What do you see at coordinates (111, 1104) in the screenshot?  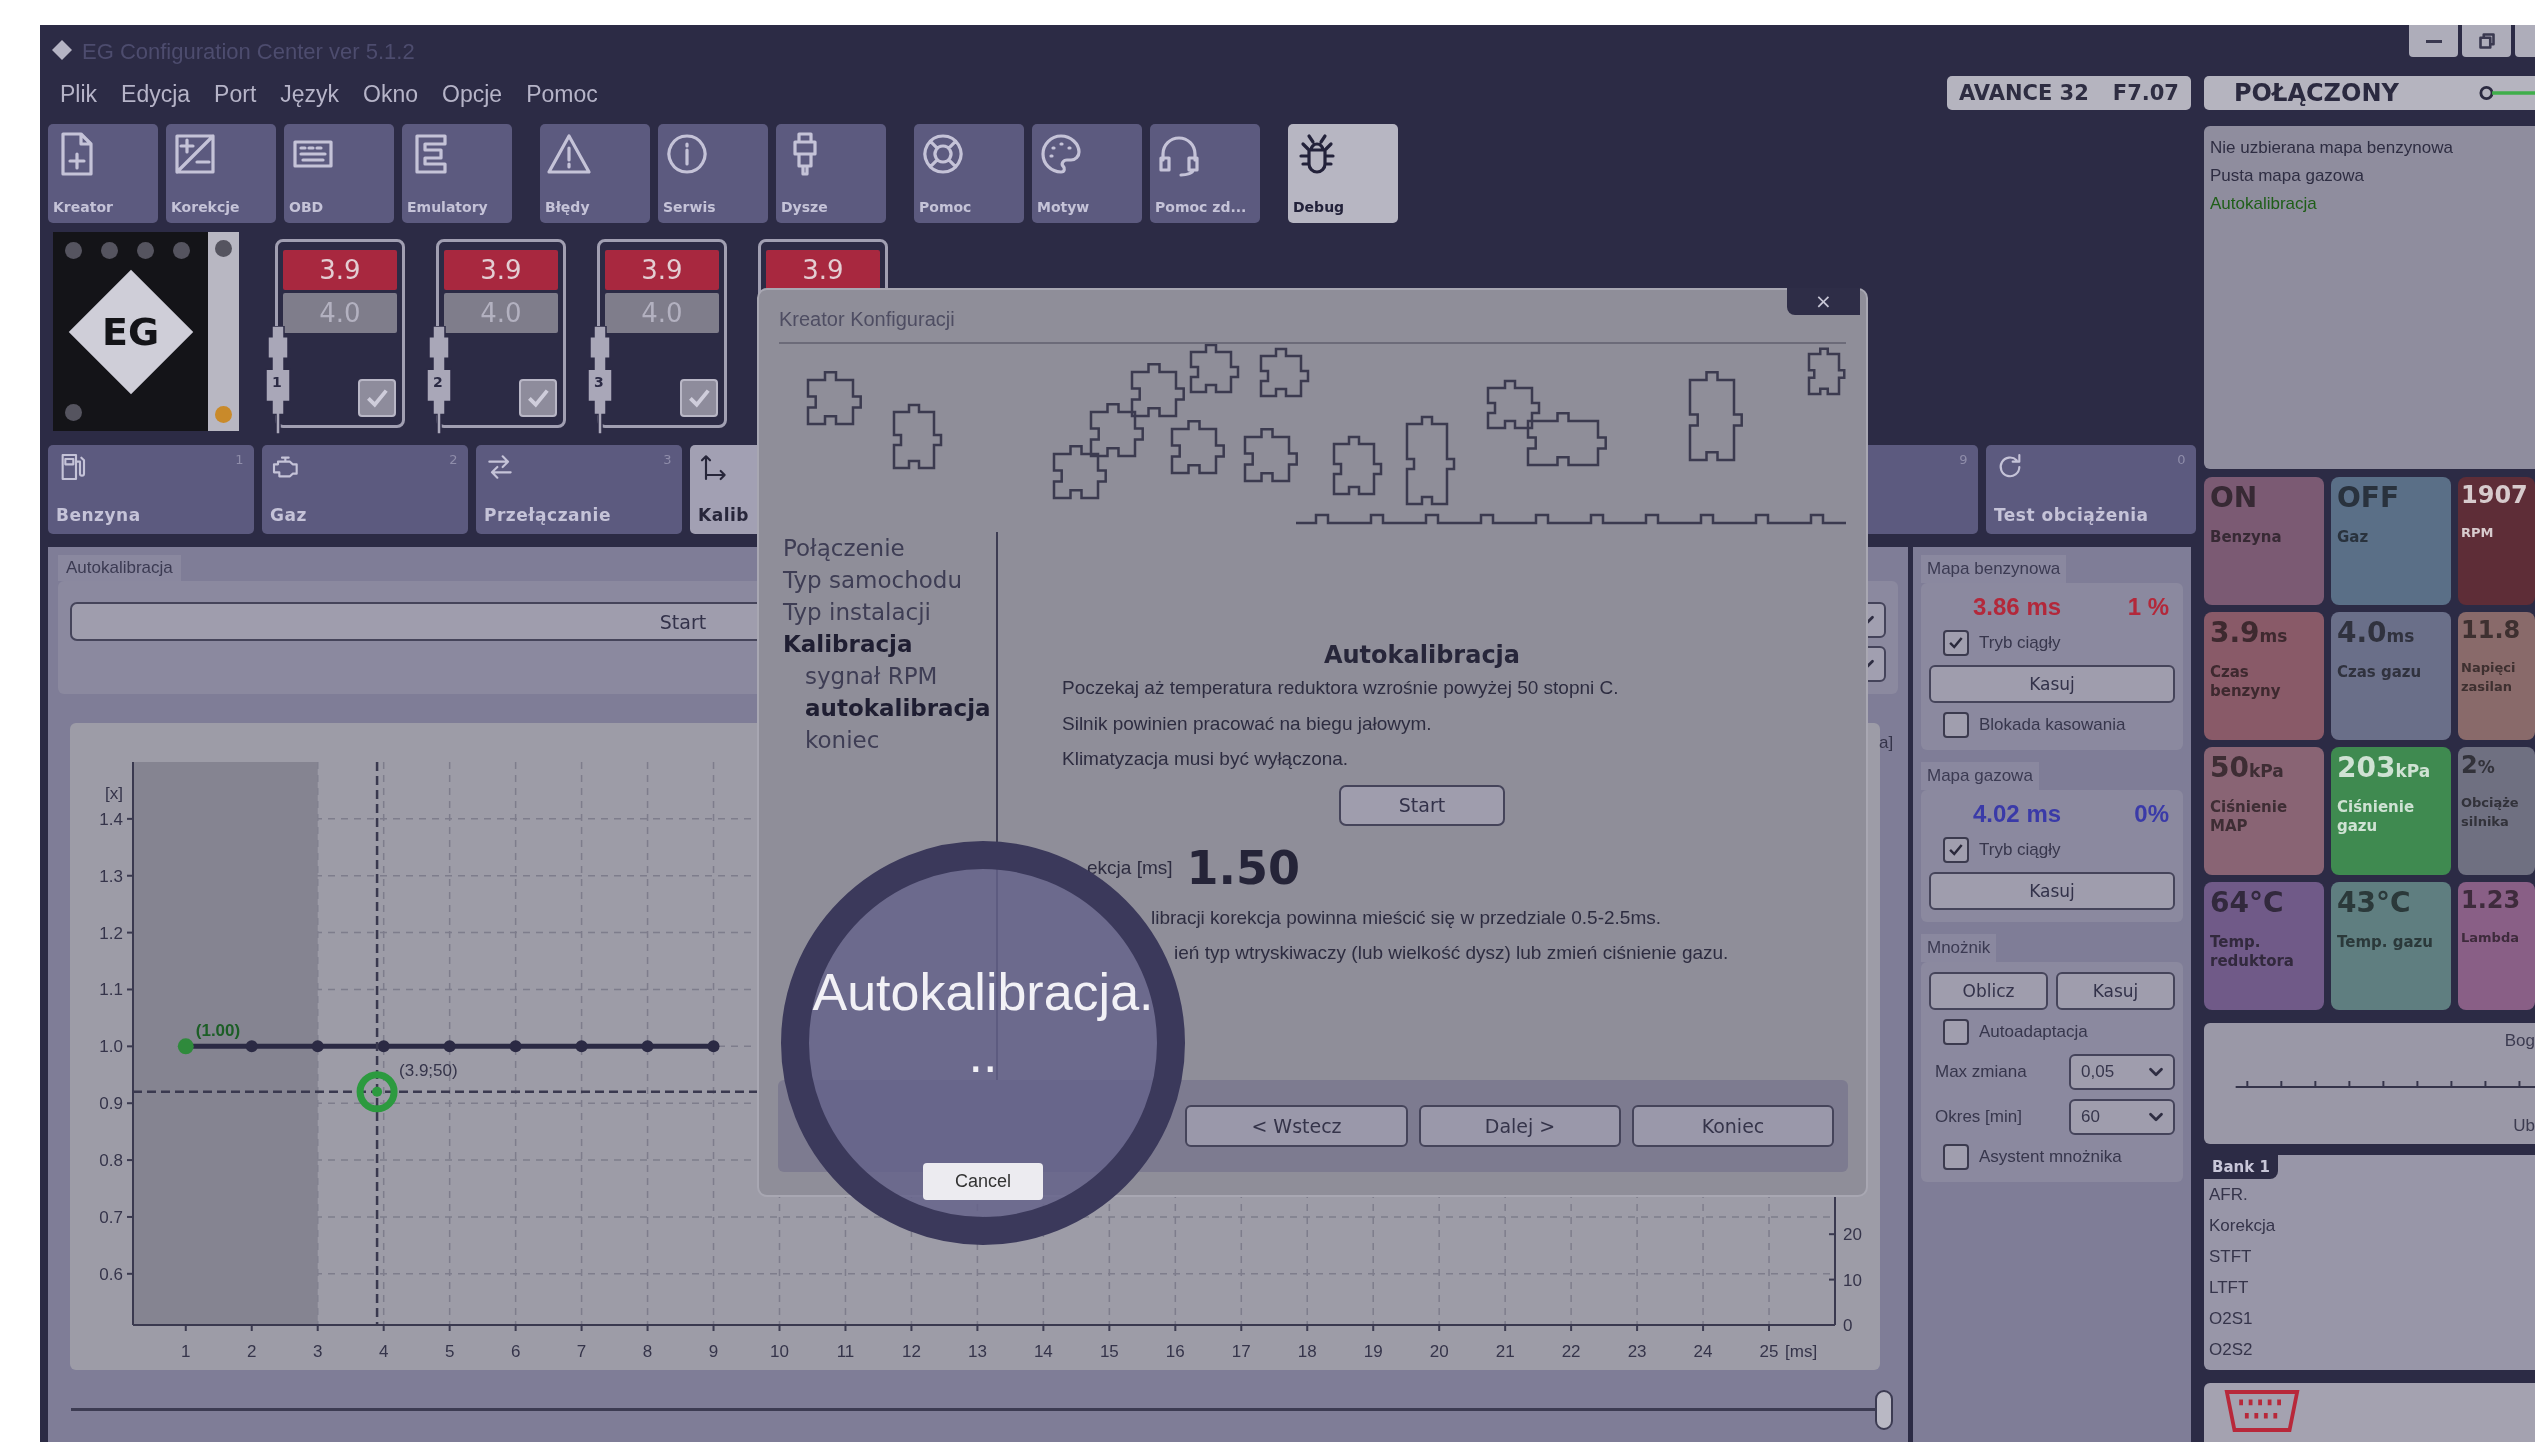 I see `tick-label: 0.9` at bounding box center [111, 1104].